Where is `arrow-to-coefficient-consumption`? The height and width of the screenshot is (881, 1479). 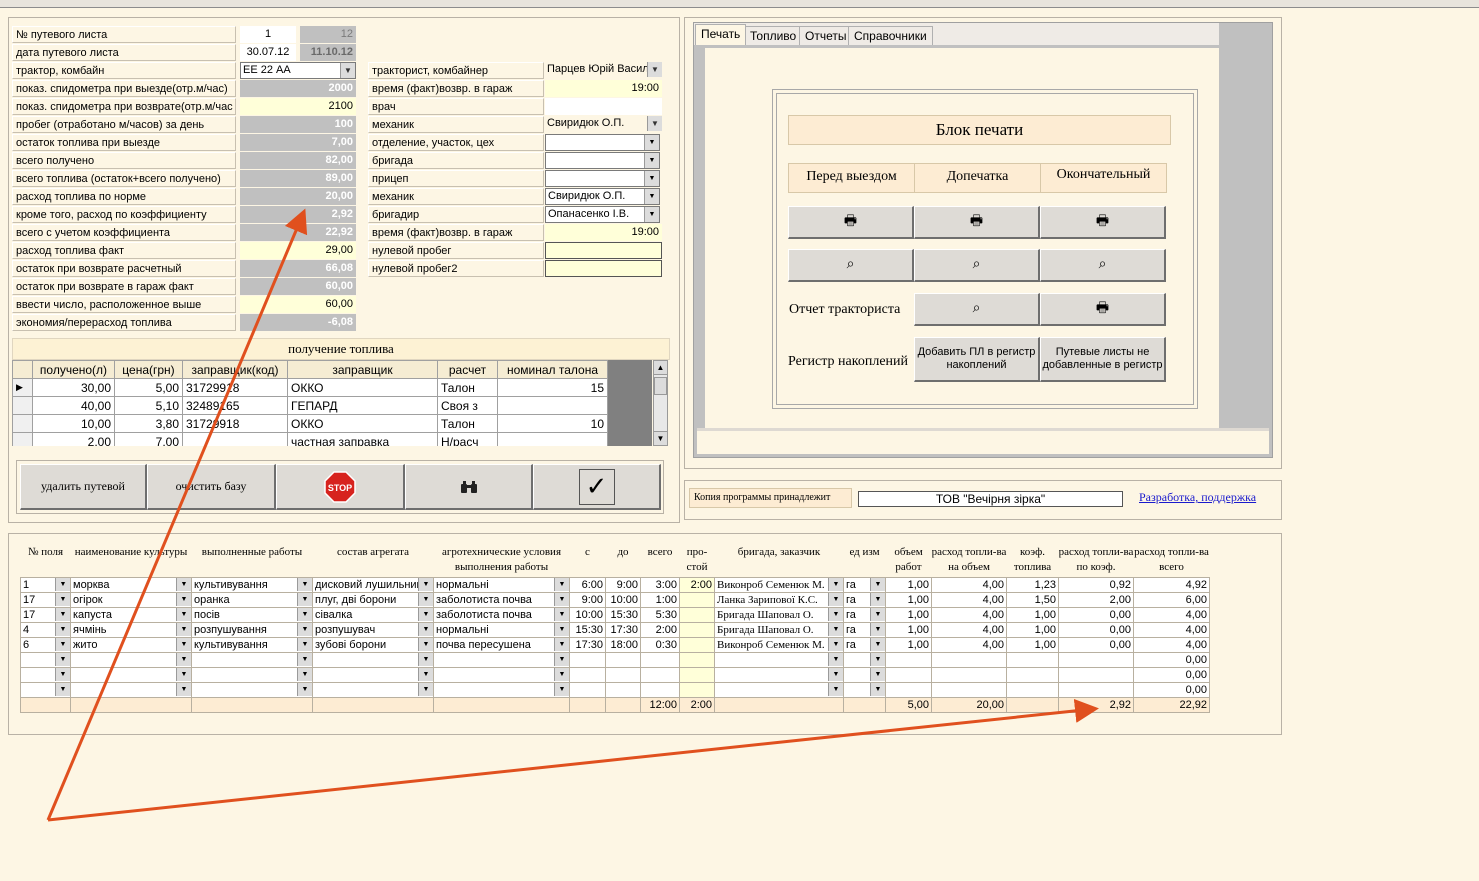 arrow-to-coefficient-consumption is located at coordinates (177, 514).